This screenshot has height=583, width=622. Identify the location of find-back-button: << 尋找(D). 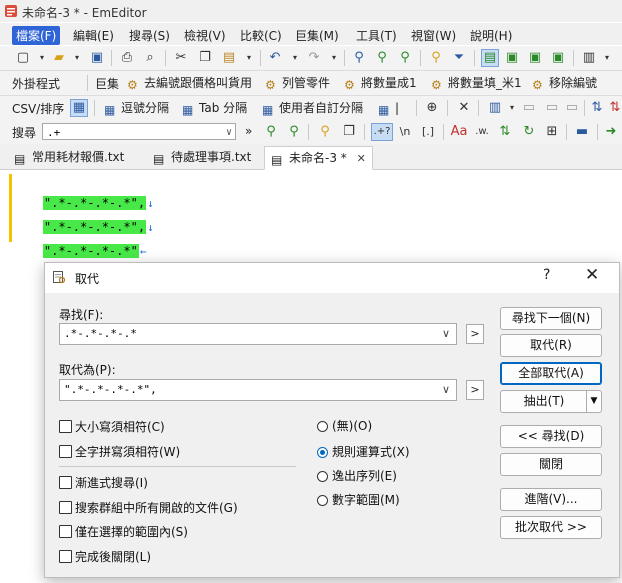
(551, 436).